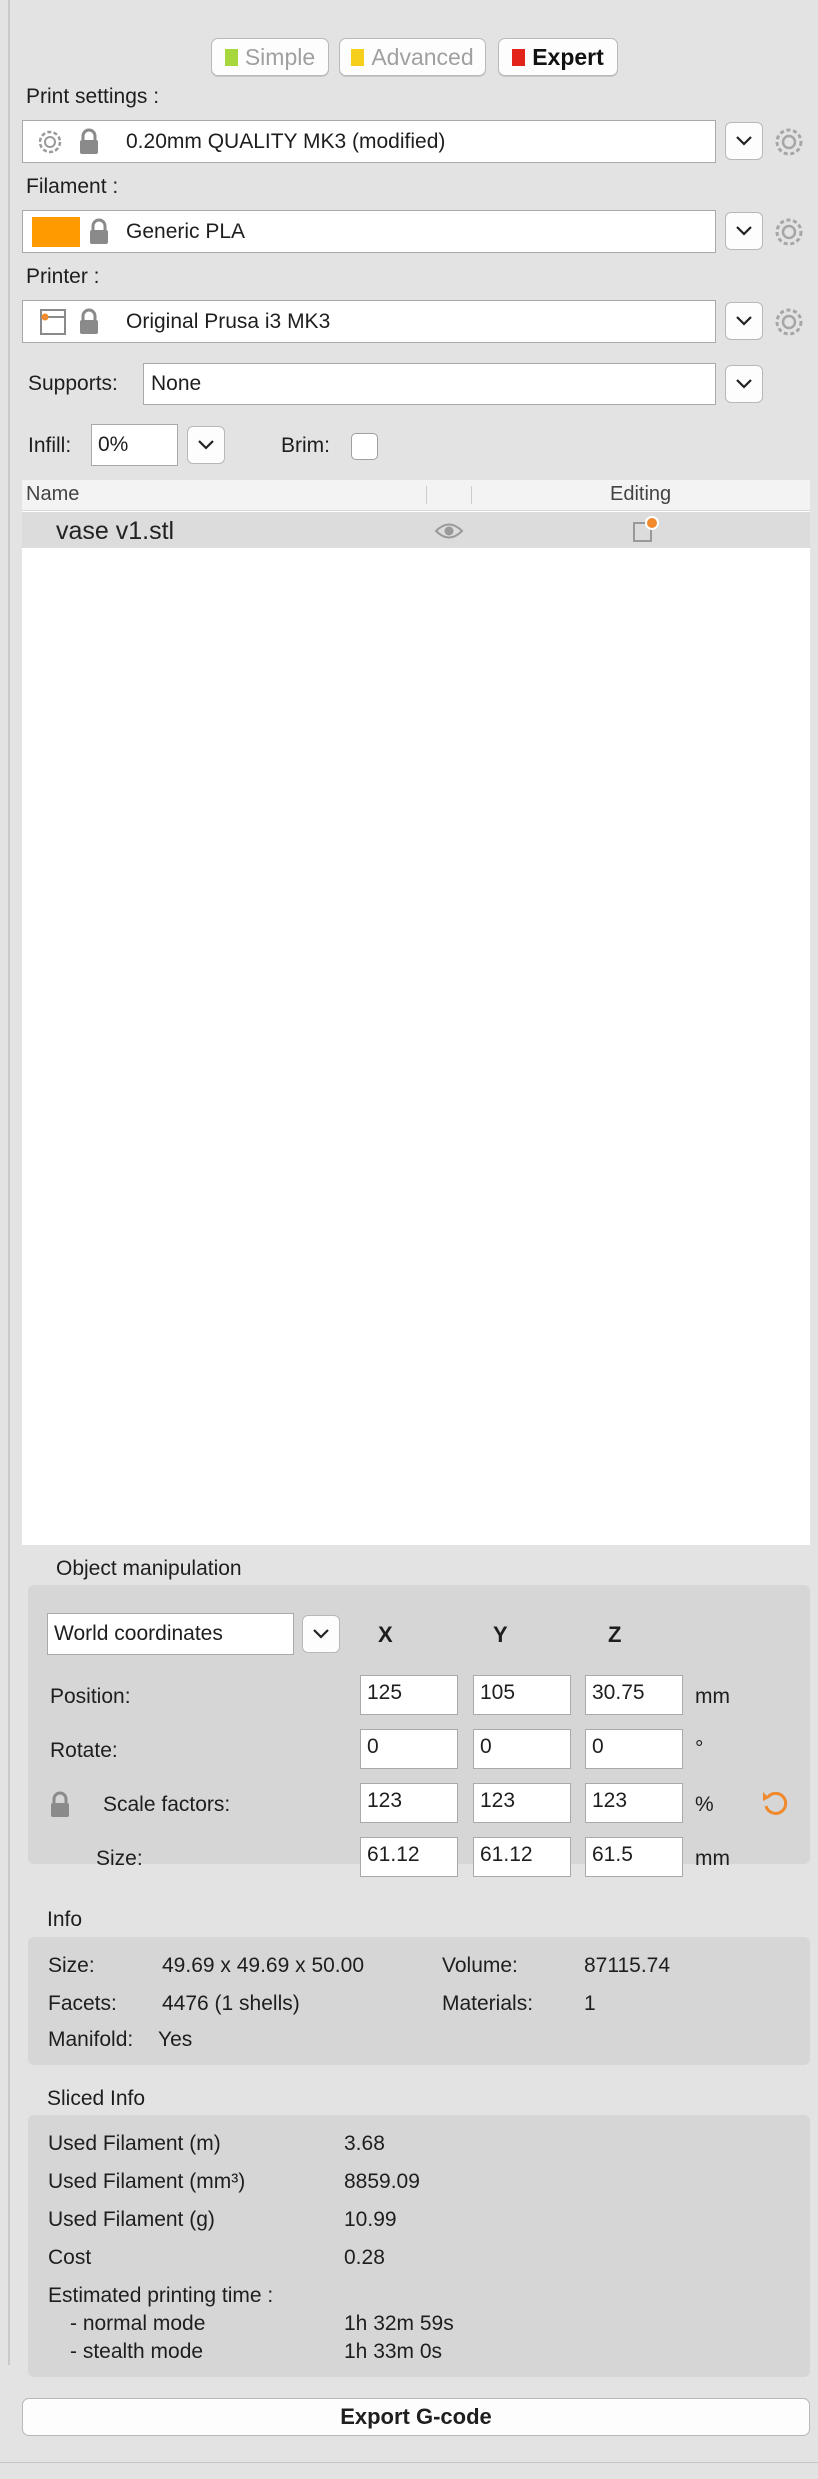 The image size is (818, 2479). Describe the element at coordinates (789, 322) in the screenshot. I see `printer-gear-icon` at that location.